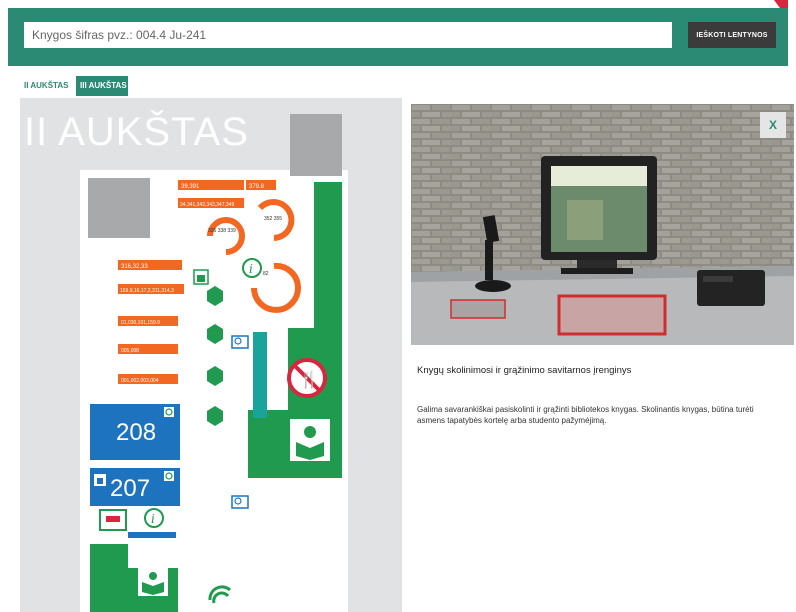 This screenshot has width=796, height=612. I want to click on shelf-label-text: 01,030,101,159.9, so click(140, 323).